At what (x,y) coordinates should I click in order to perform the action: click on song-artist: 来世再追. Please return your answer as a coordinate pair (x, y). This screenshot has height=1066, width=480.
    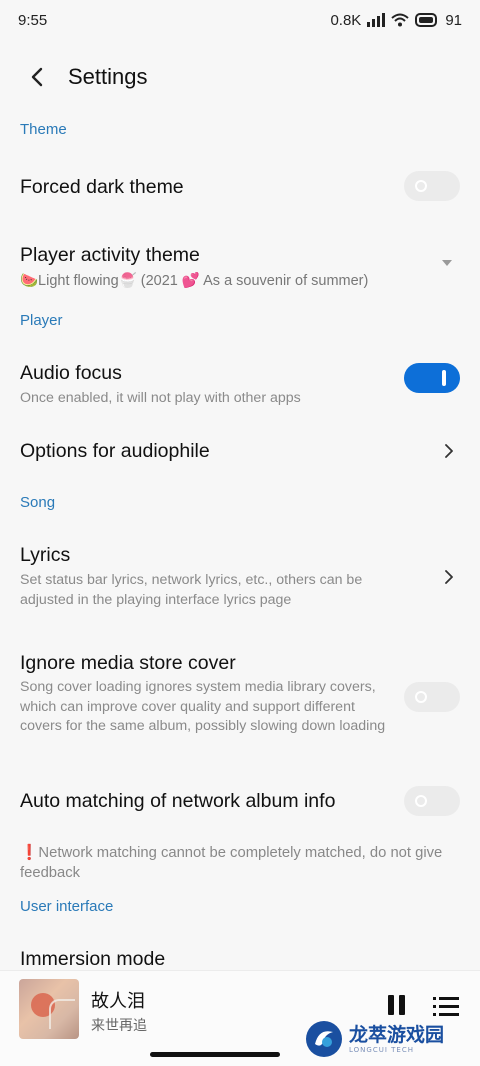
    Looking at the image, I should click on (119, 1025).